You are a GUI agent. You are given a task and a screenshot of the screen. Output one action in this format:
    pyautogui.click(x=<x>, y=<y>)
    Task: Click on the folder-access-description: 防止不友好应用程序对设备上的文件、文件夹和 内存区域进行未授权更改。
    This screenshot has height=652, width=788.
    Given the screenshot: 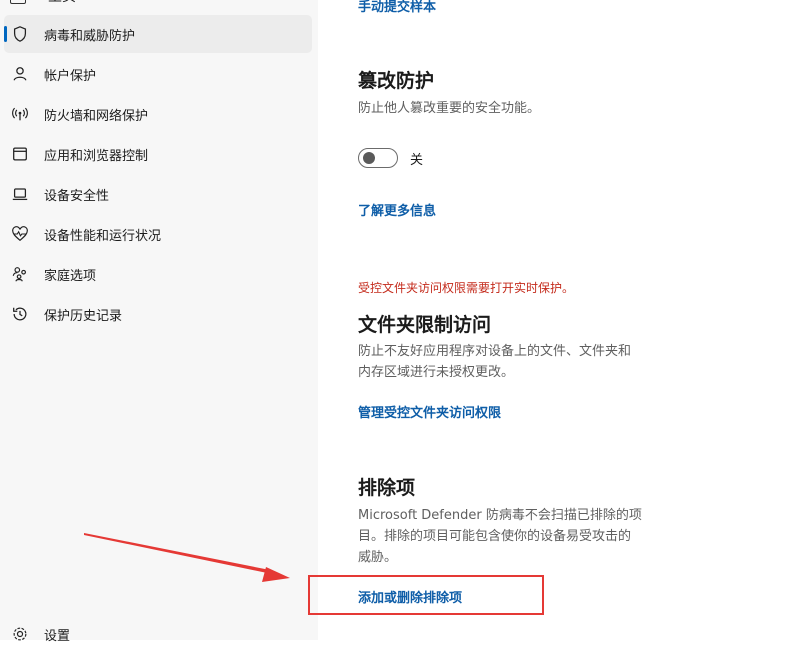 What is the action you would take?
    pyautogui.click(x=568, y=362)
    